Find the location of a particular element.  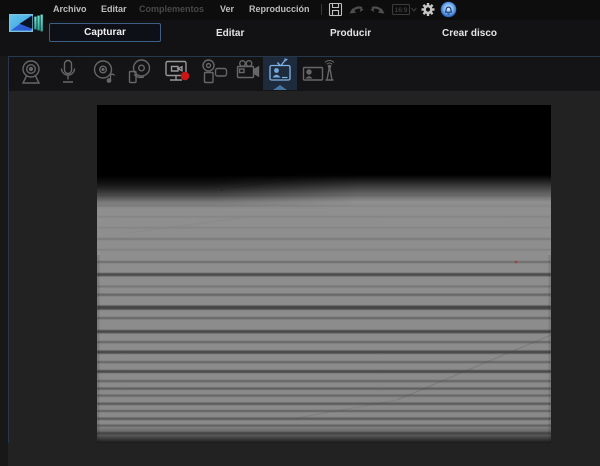

svg-text: 16:9 is located at coordinates (401, 10).